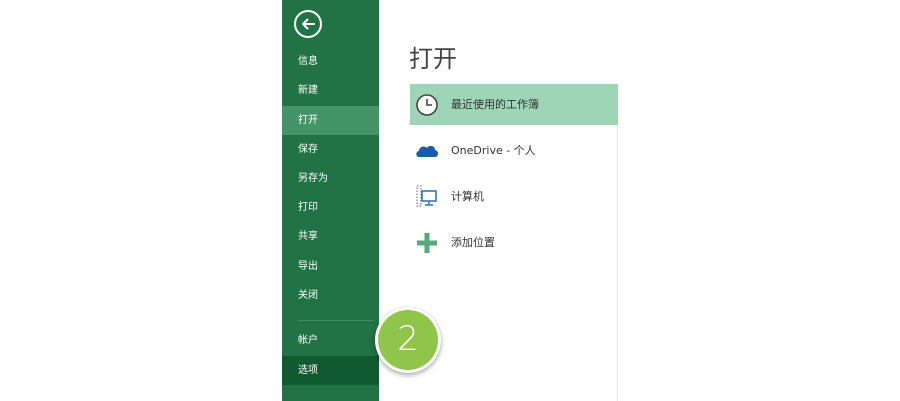 The width and height of the screenshot is (900, 401). I want to click on location-label: 计算机, so click(467, 196).